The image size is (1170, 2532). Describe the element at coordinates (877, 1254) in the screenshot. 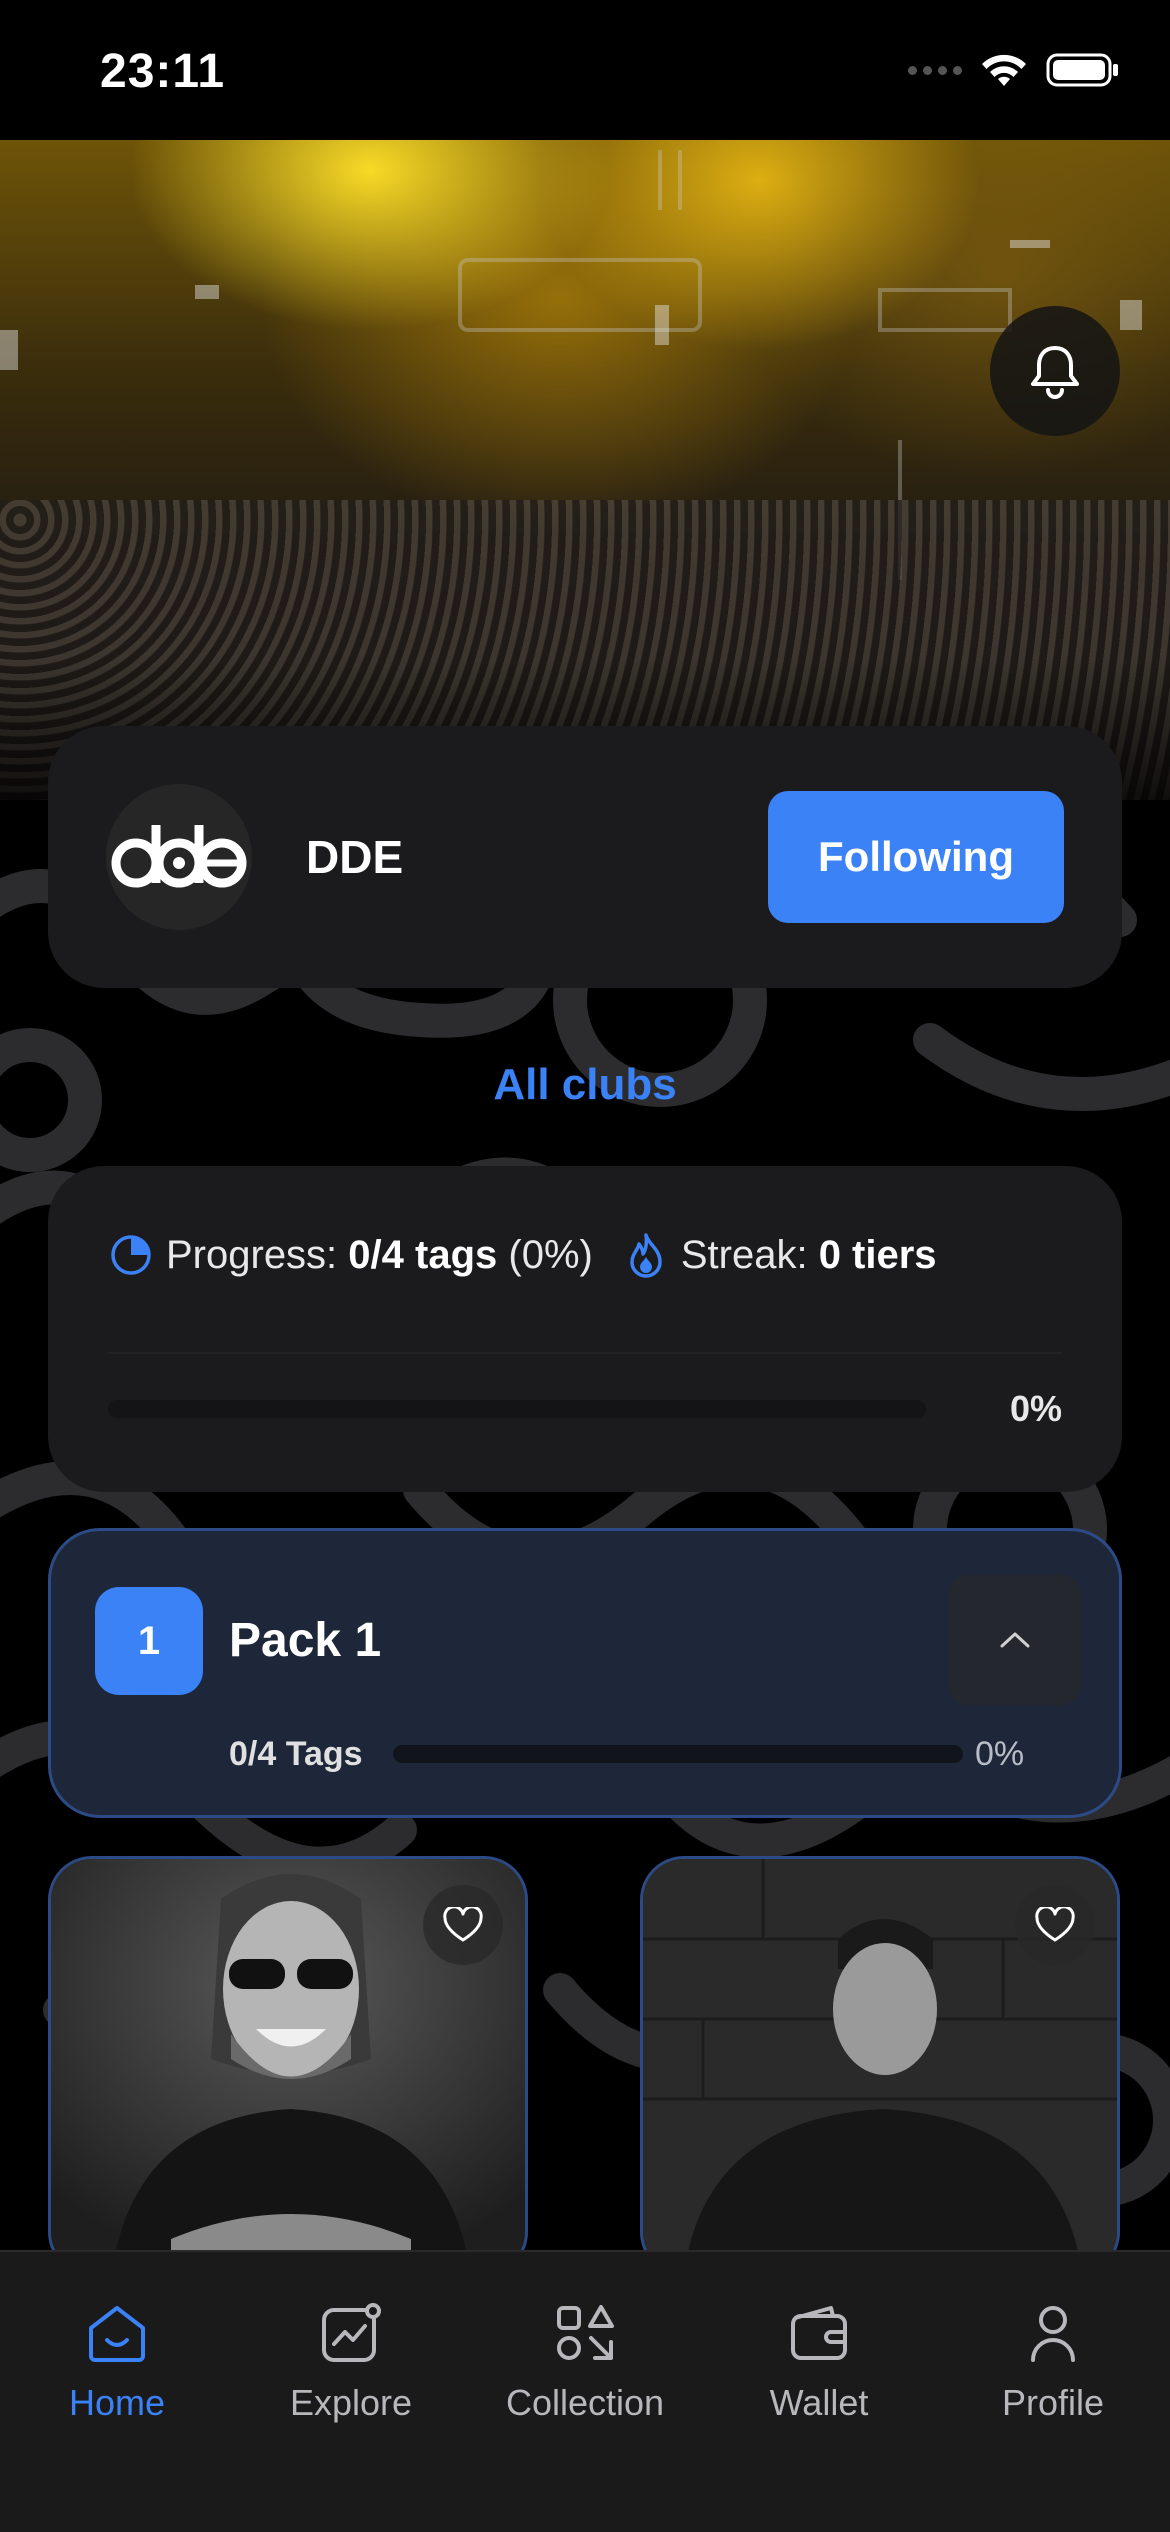

I see `streak-value: 0 tiers` at that location.